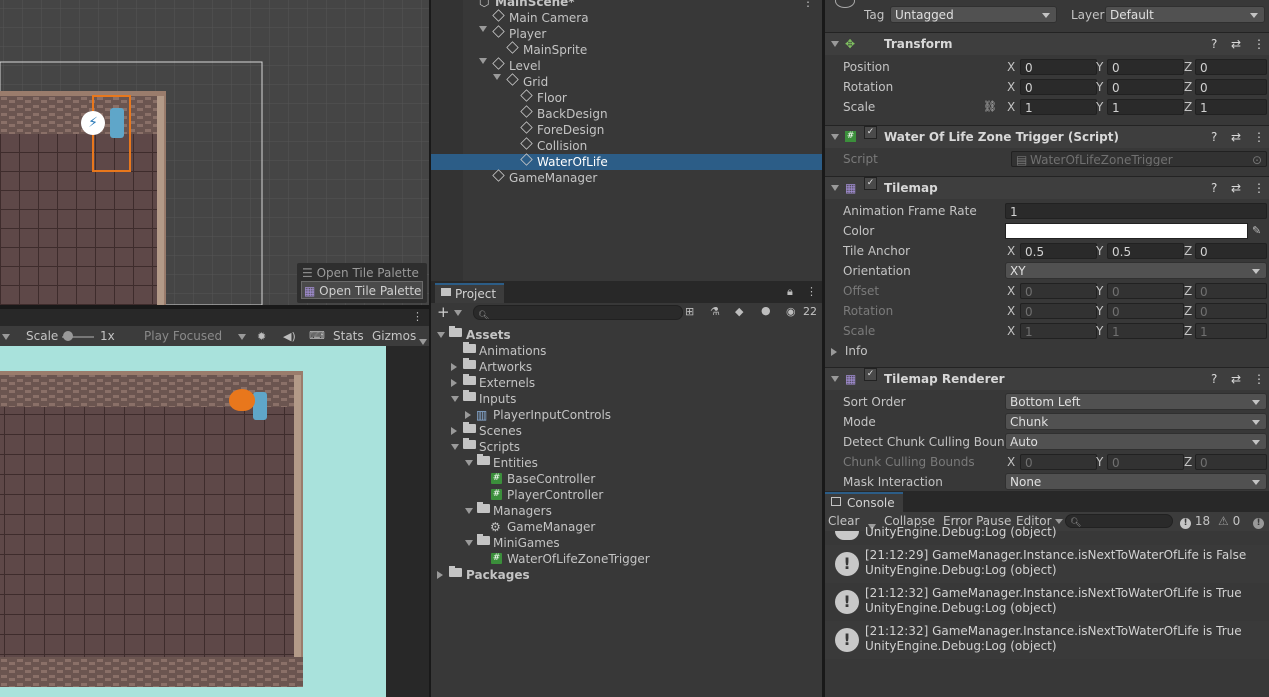 This screenshot has height=697, width=1269. I want to click on hierarchy-item-backdesign: BackDesign, so click(626, 113).